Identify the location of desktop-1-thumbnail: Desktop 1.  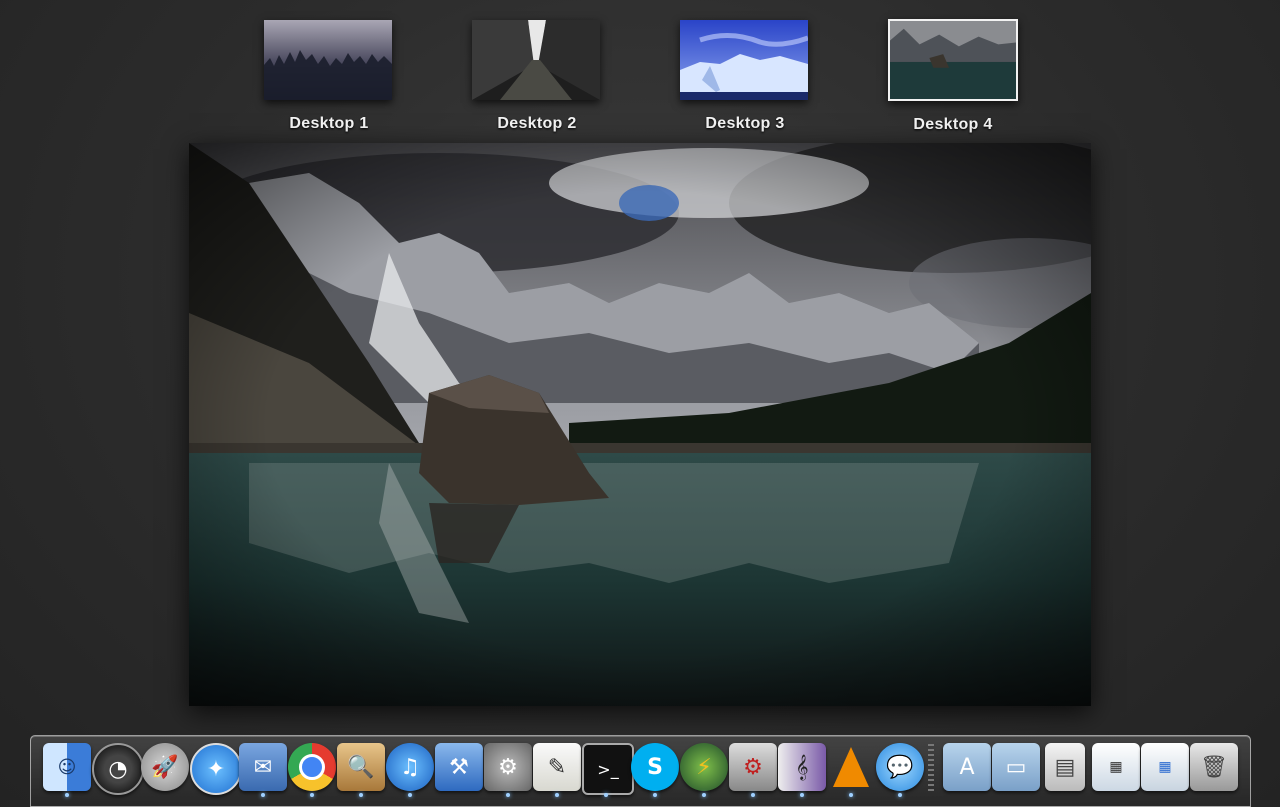
(329, 76).